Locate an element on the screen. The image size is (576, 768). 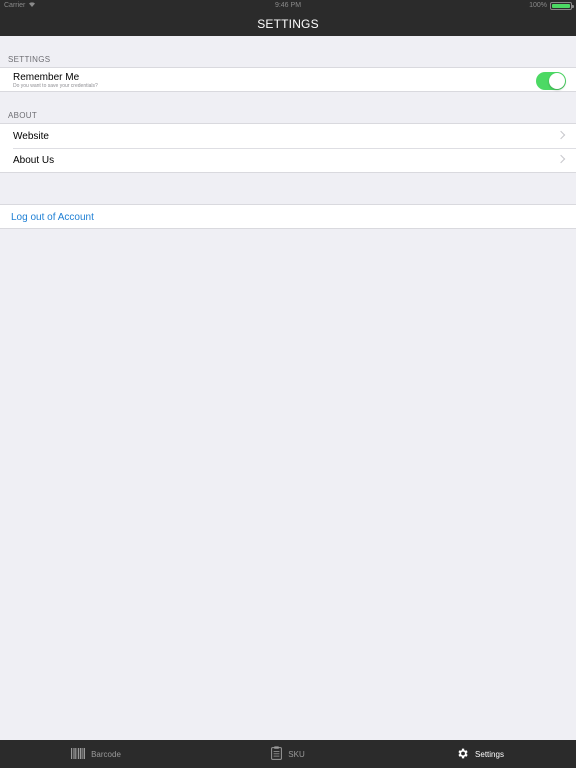
about-us-row: About Us is located at coordinates (288, 160).